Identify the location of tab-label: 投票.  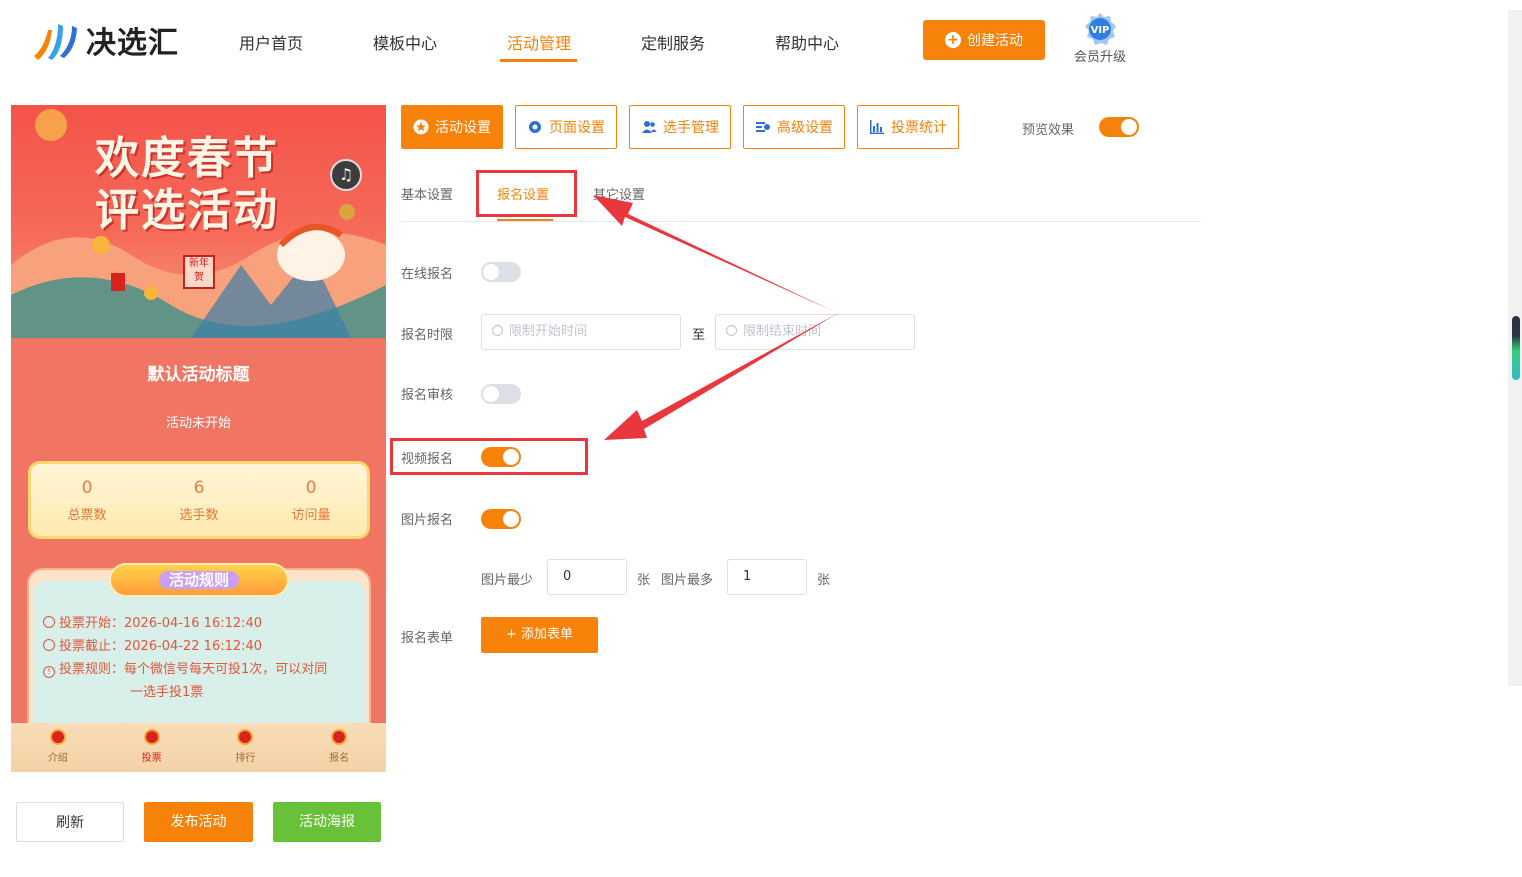
(151, 758).